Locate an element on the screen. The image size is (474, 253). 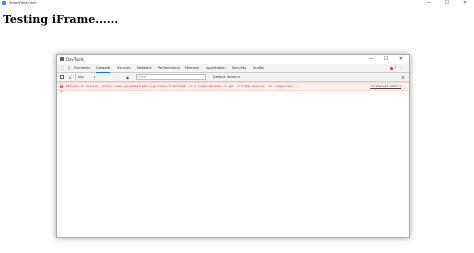
maximize-icon: ☐ is located at coordinates (447, 3).